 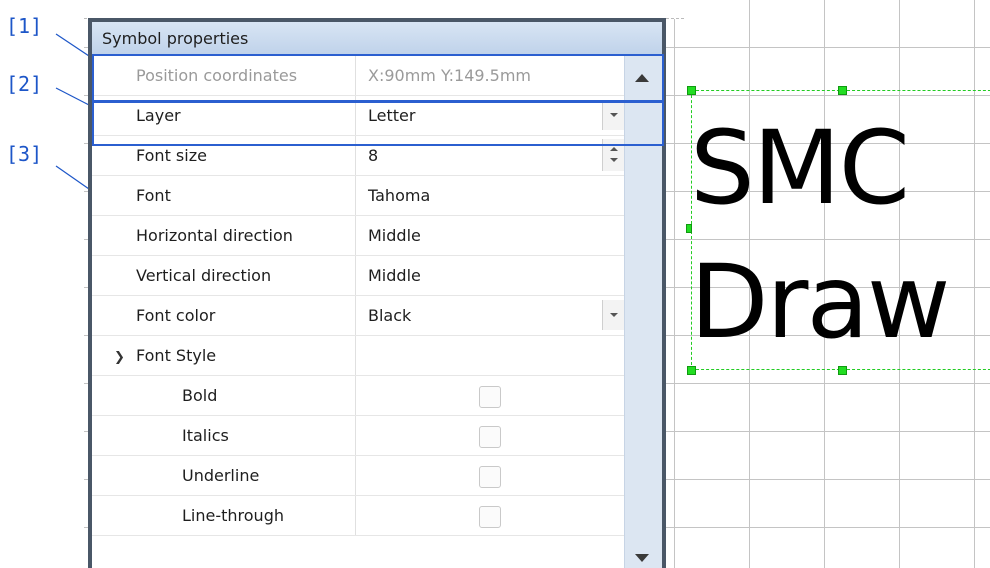 I want to click on property-row-font: Font Tahoma, so click(x=358, y=196).